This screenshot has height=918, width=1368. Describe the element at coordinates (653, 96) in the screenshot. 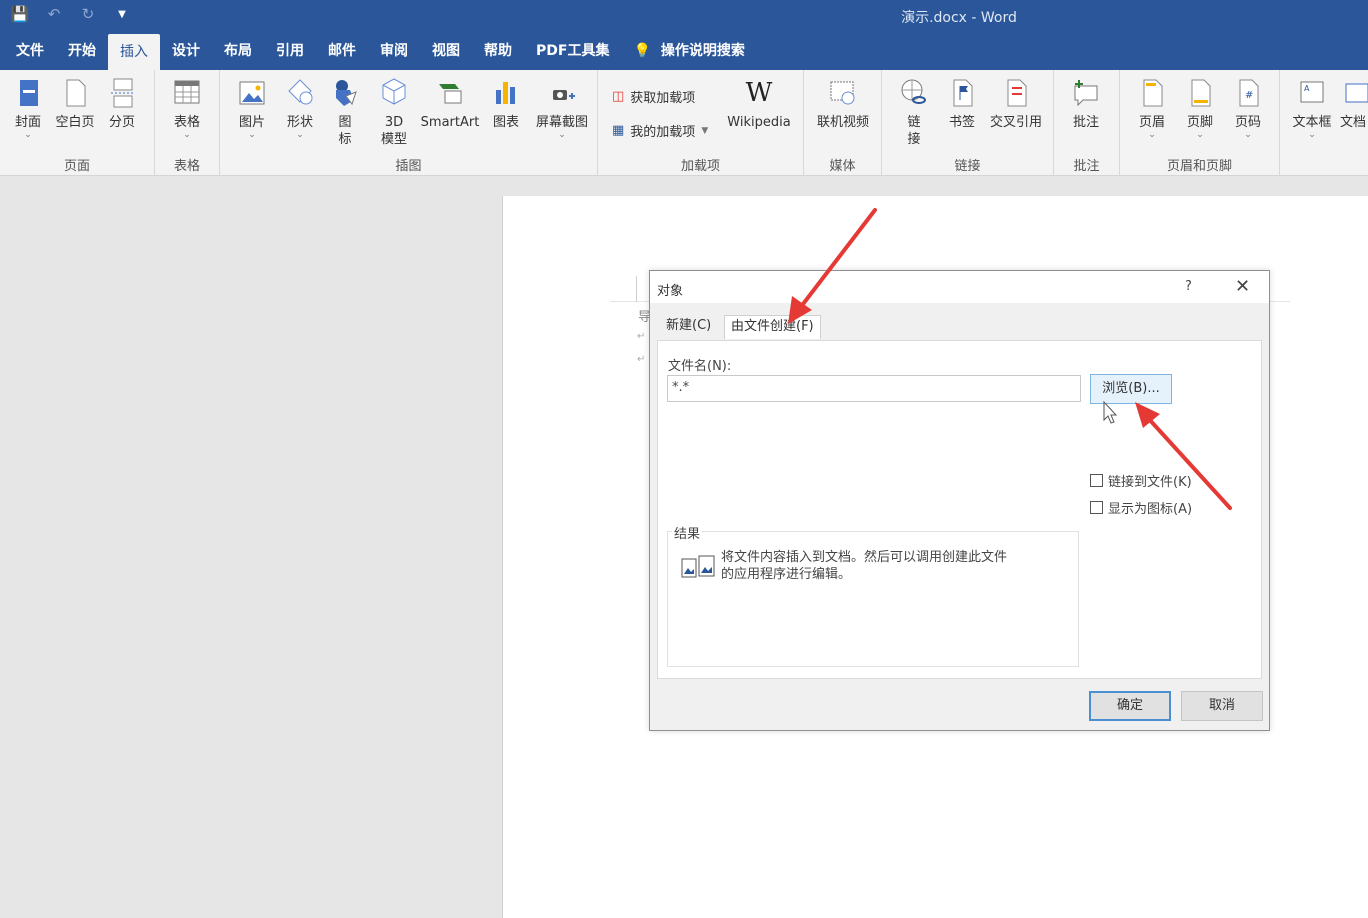

I see `get-addins-button: ◫ 获取加载项` at that location.